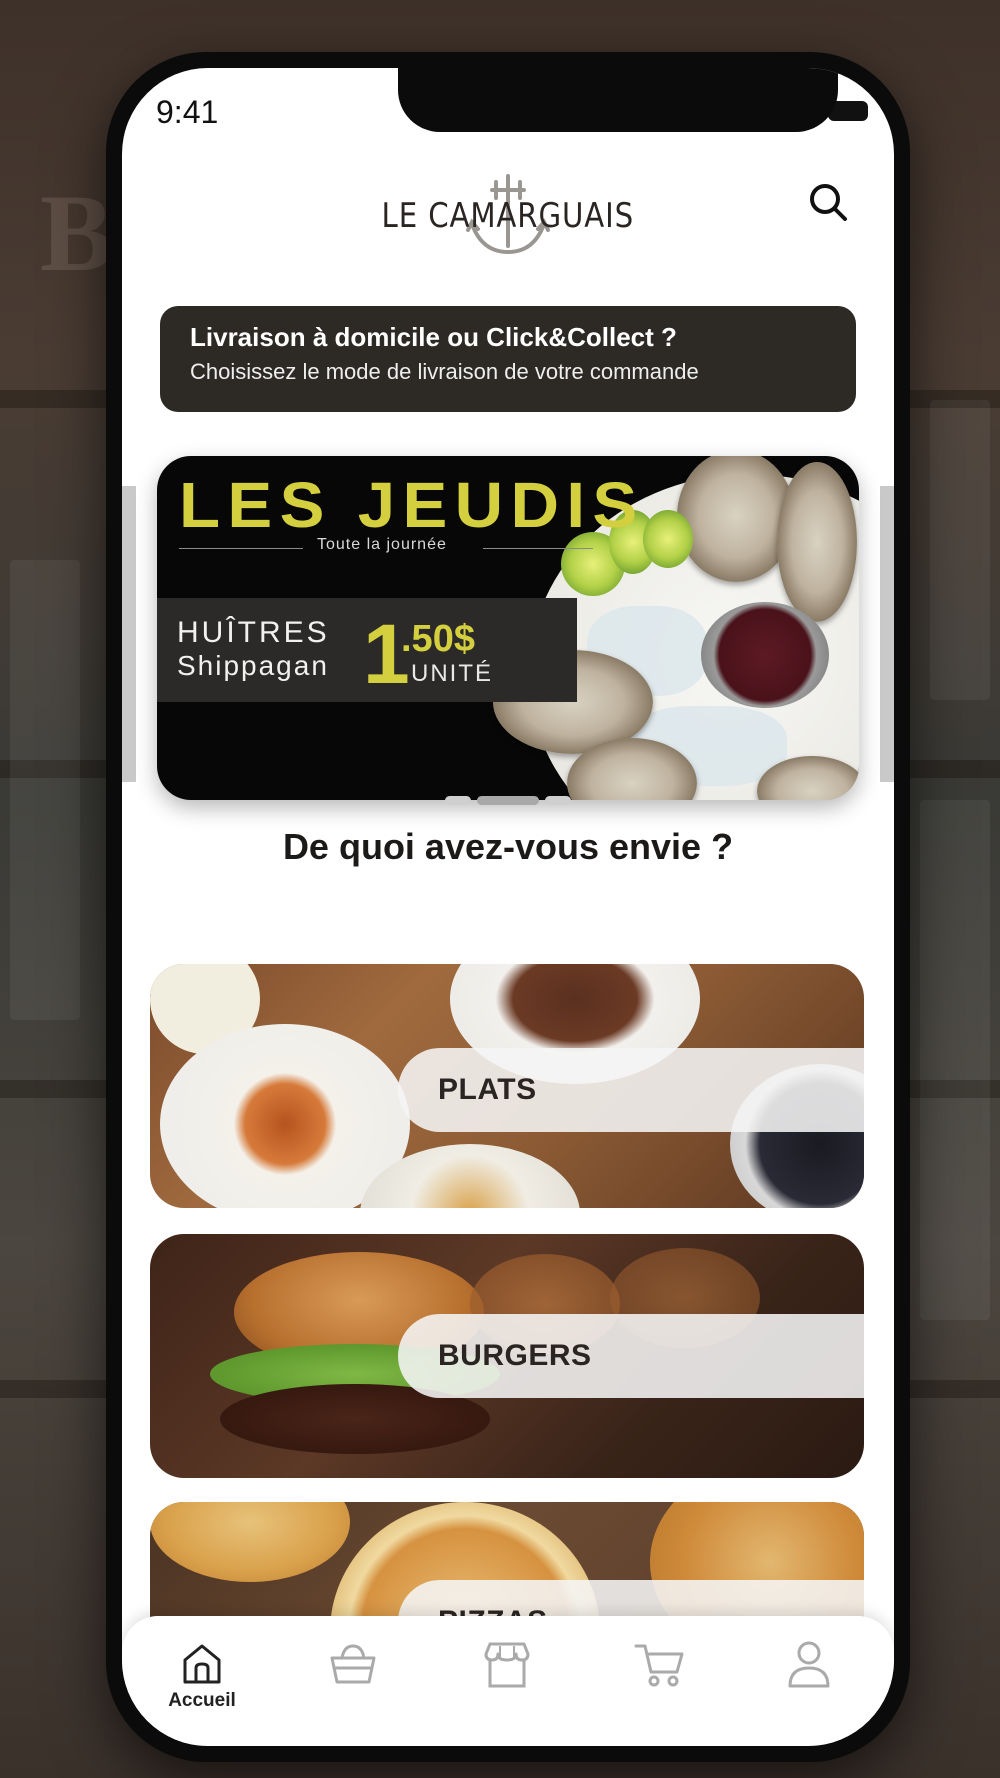 Image resolution: width=1000 pixels, height=1778 pixels. Describe the element at coordinates (202, 1664) in the screenshot. I see `home-icon` at that location.